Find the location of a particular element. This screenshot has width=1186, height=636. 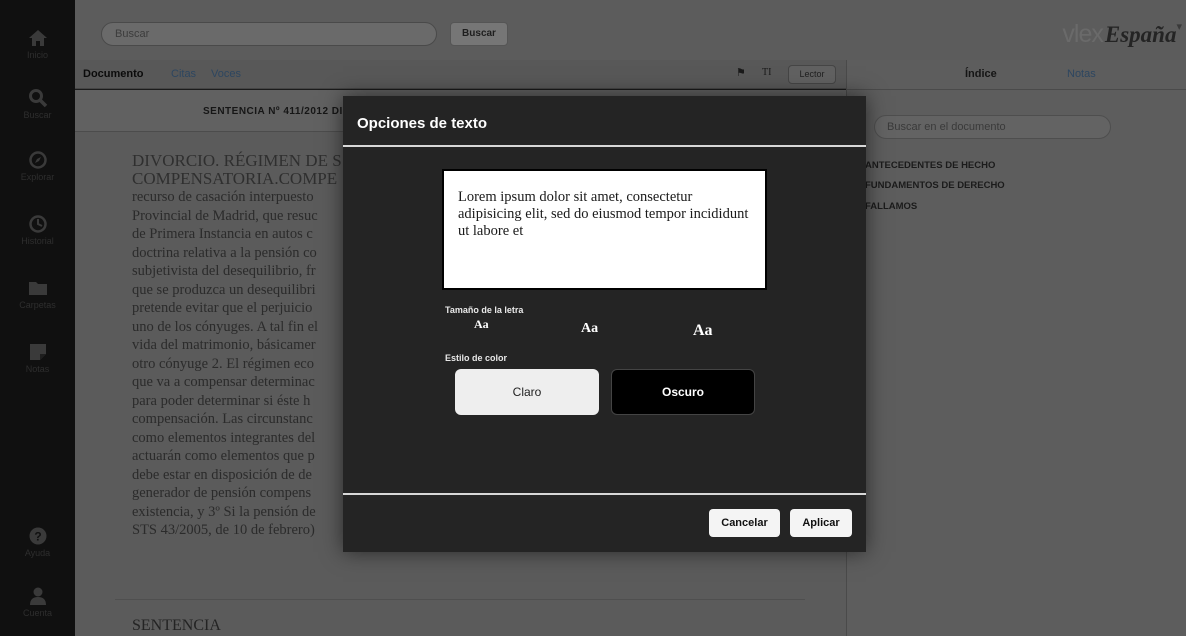

brand-country: España is located at coordinates (1140, 34).